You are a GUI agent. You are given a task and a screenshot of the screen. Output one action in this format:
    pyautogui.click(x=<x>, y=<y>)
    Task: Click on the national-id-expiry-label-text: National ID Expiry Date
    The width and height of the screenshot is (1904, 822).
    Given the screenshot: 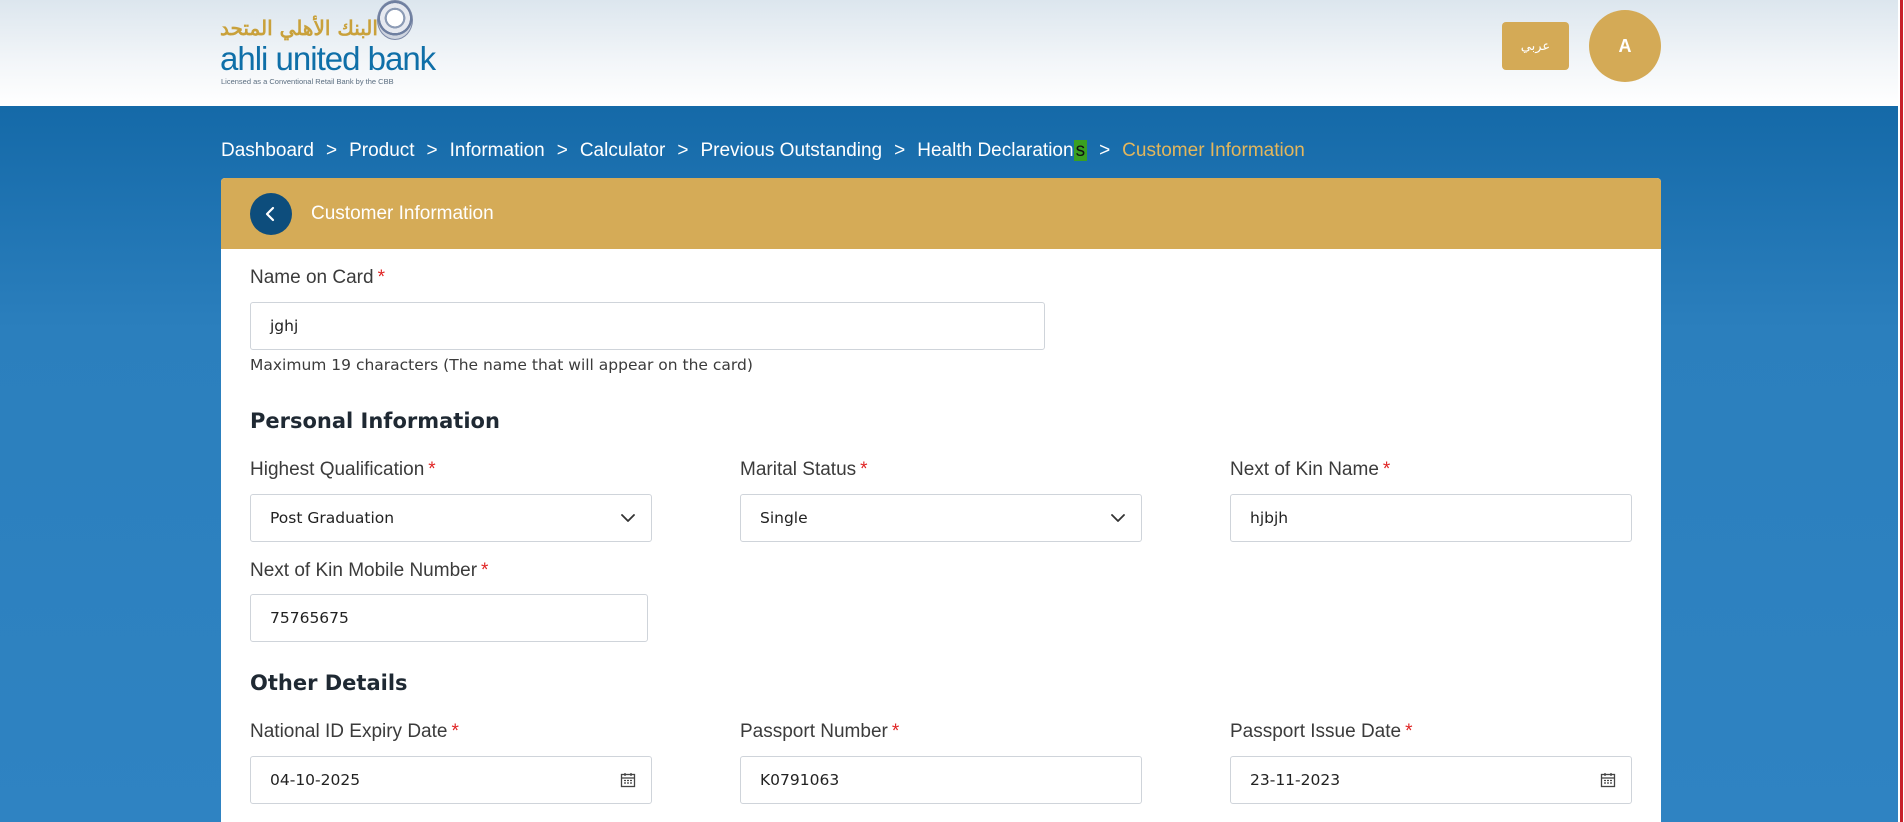 What is the action you would take?
    pyautogui.click(x=349, y=731)
    